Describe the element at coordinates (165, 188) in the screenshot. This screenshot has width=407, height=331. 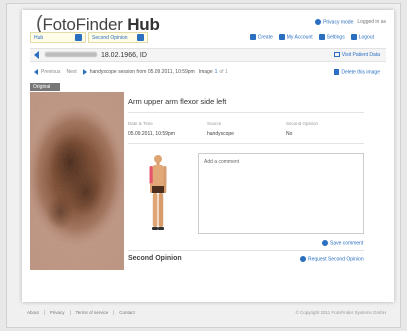
I see `body-forearm` at that location.